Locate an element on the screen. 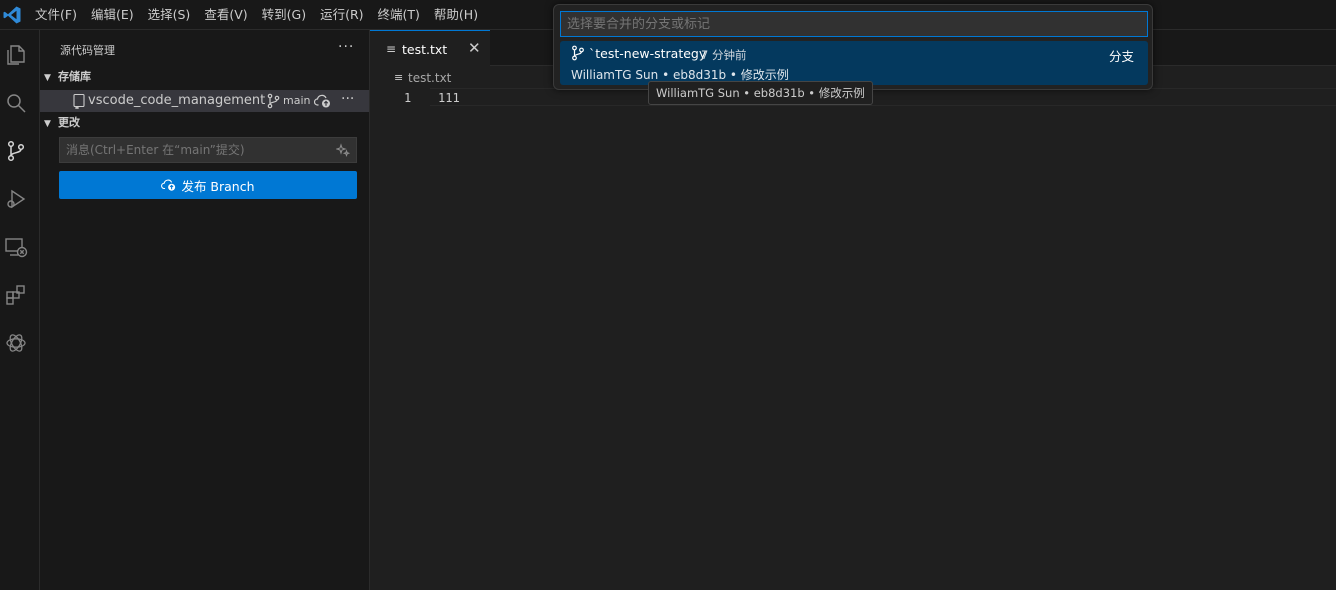 Image resolution: width=1336 pixels, height=590 pixels. quick-pick-item-kind: 分支 is located at coordinates (1121, 56).